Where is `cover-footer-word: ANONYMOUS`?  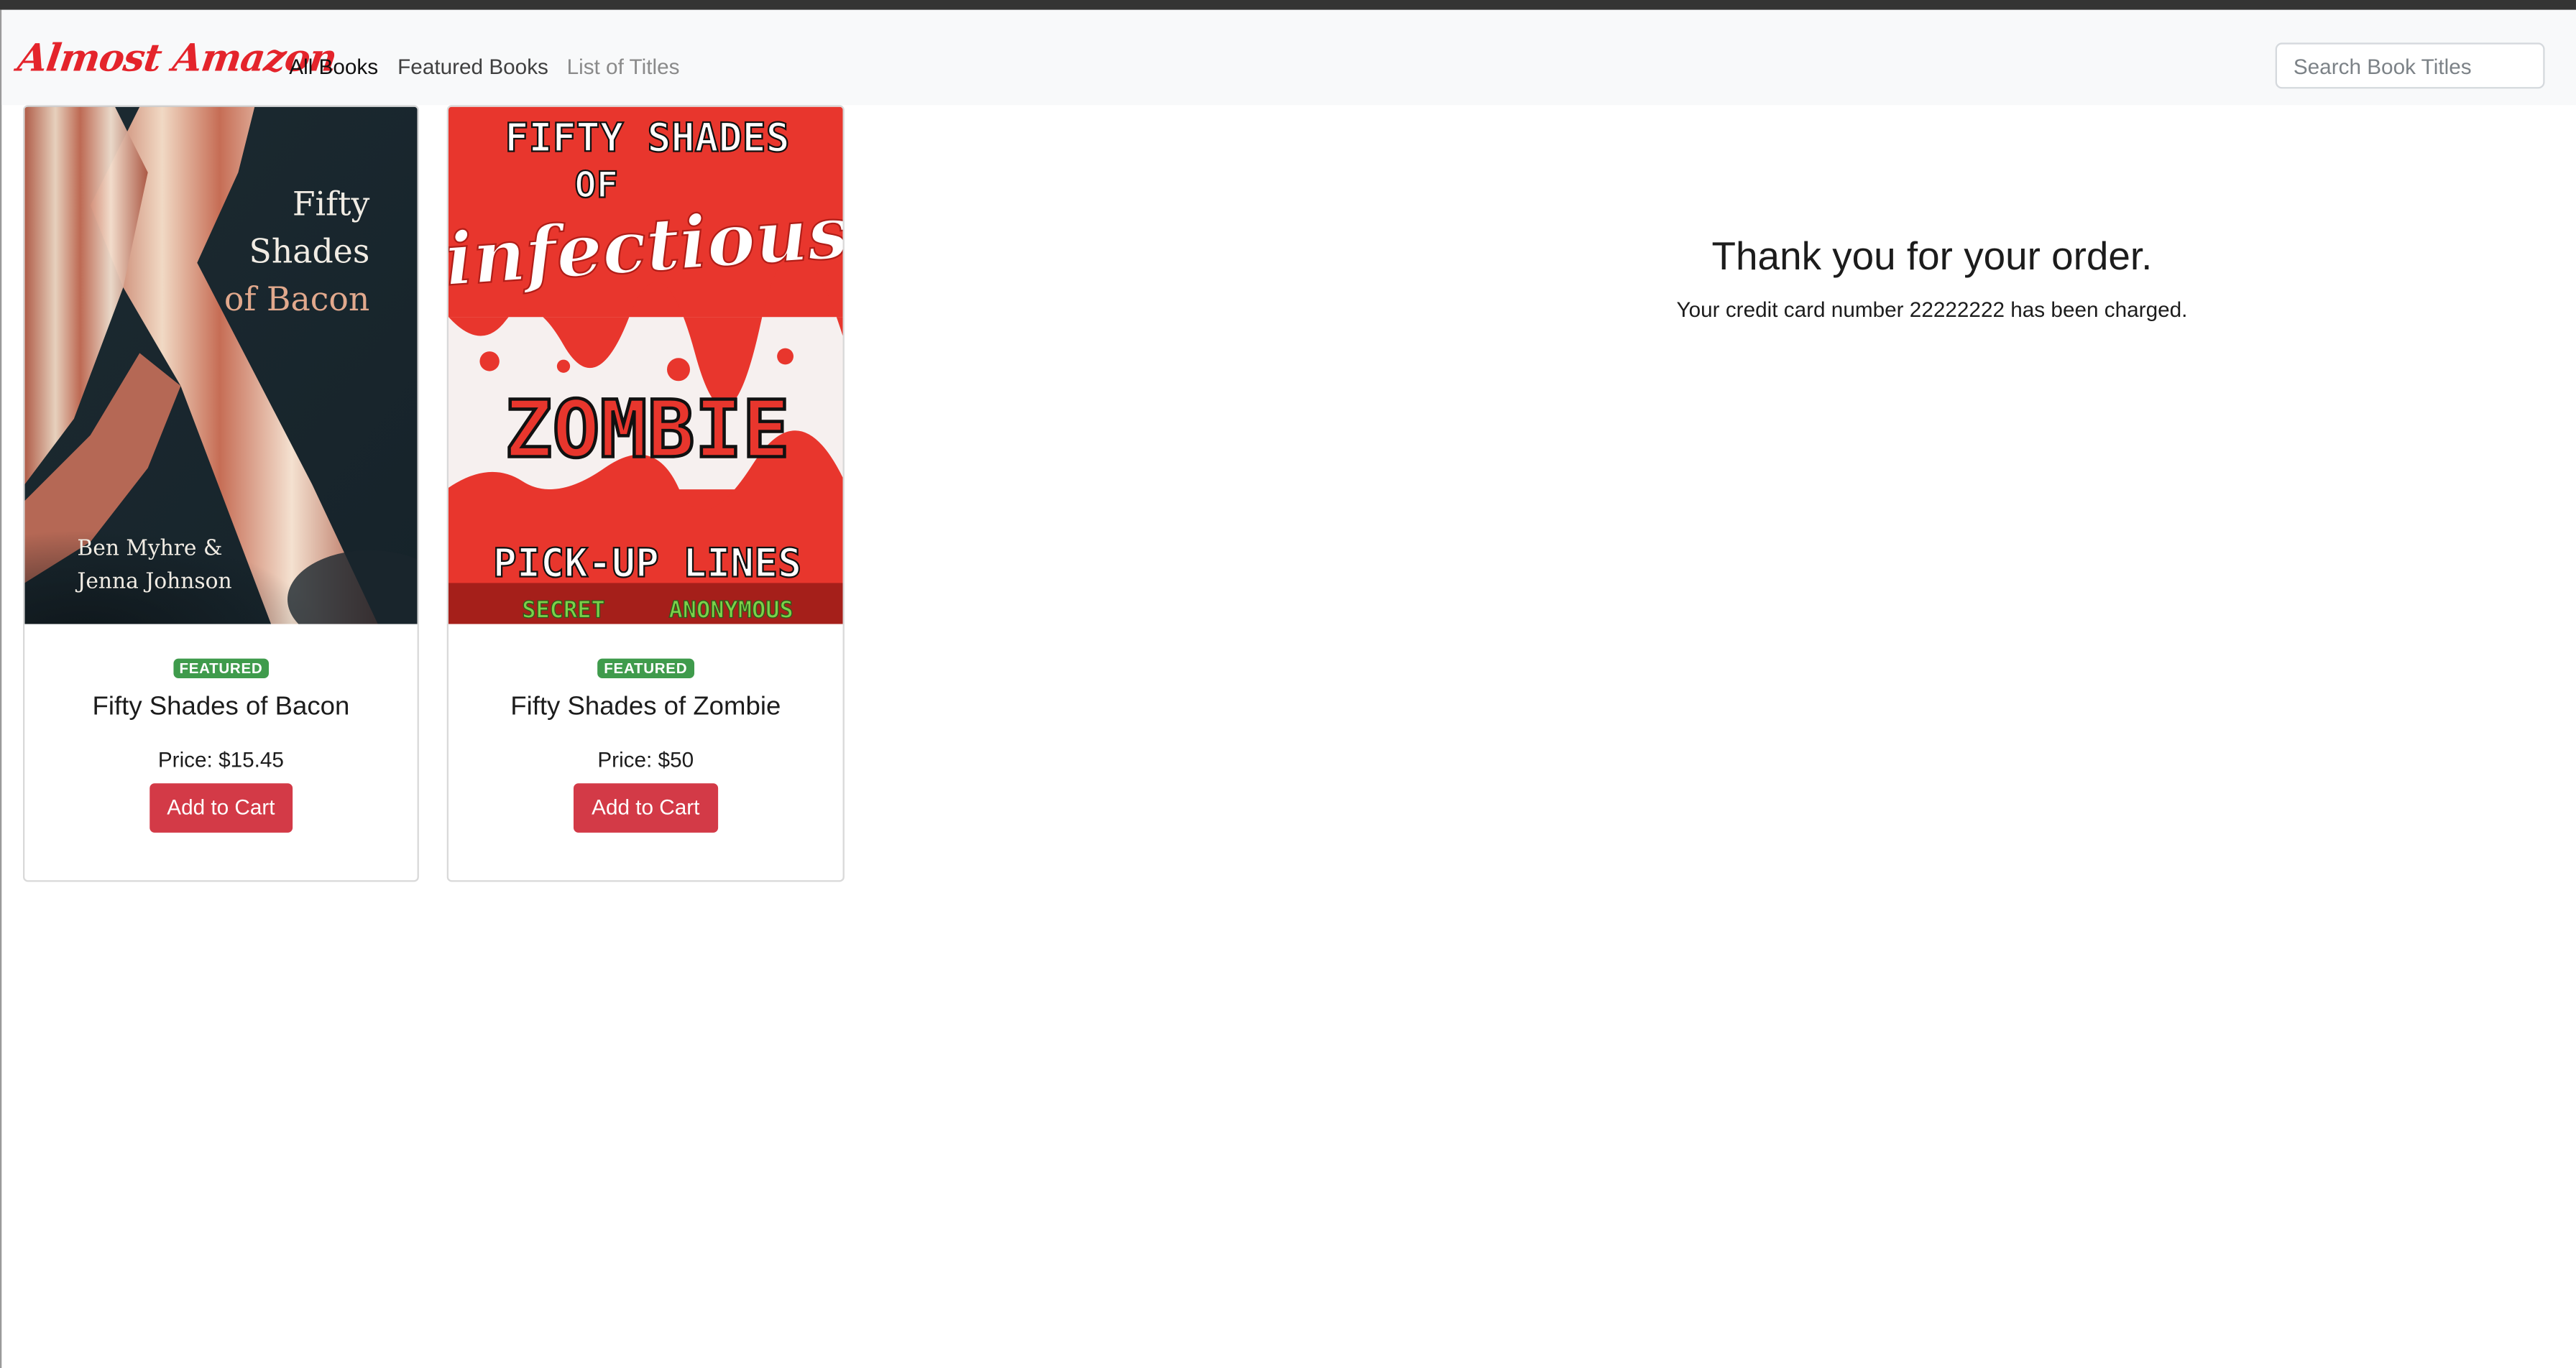
cover-footer-word: ANONYMOUS is located at coordinates (730, 609).